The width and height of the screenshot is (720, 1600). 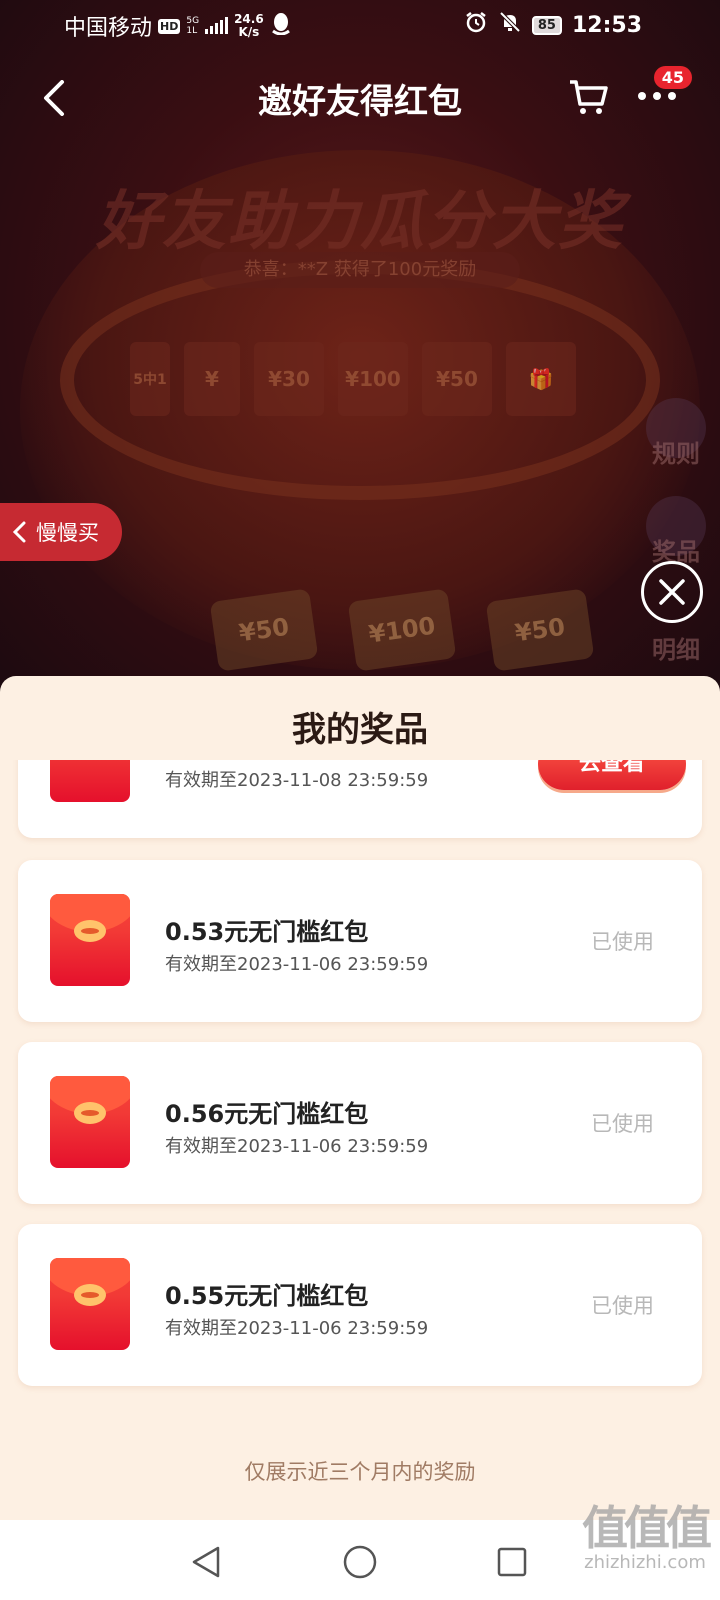 I want to click on rules-side-label: 规则, so click(x=676, y=451).